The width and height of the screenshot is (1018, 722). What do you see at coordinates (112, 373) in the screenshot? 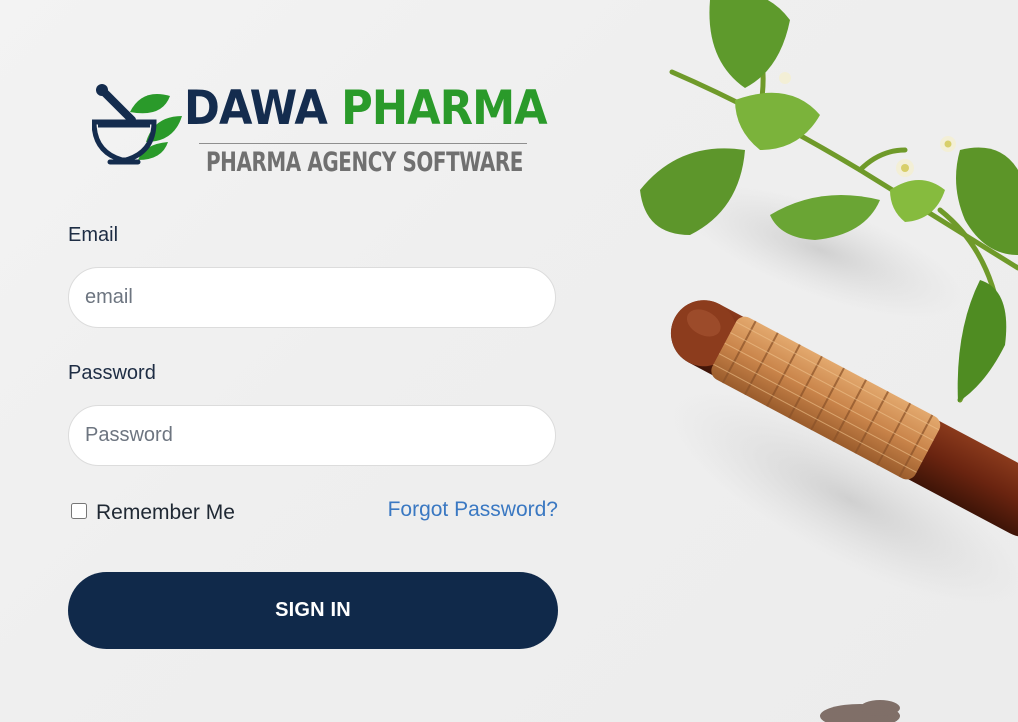
I see `password-label: Password` at bounding box center [112, 373].